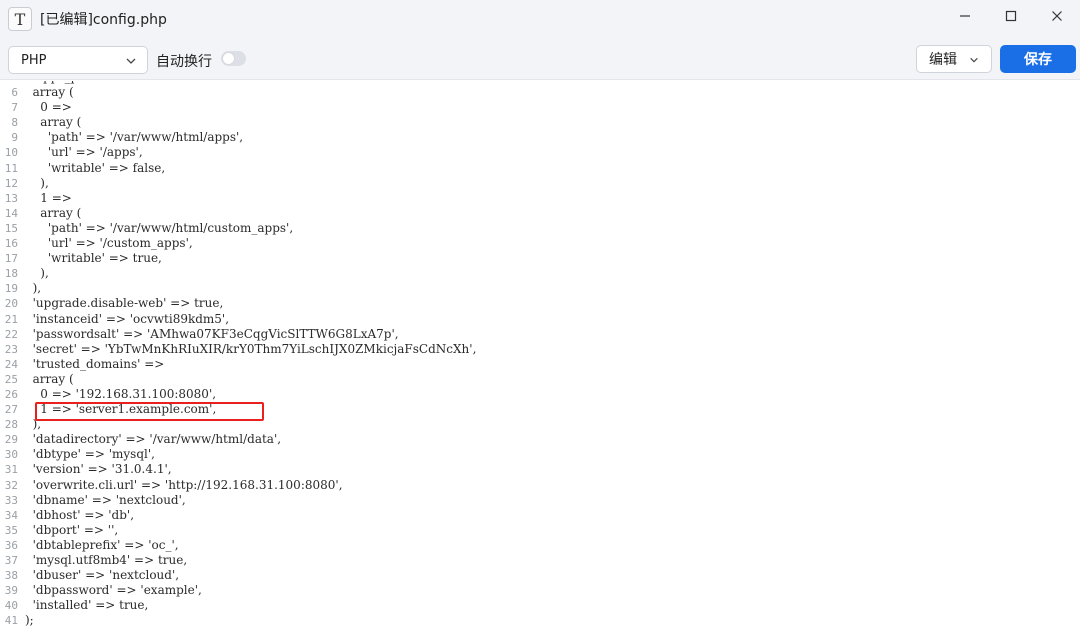 The width and height of the screenshot is (1080, 632). Describe the element at coordinates (11, 515) in the screenshot. I see `line-number: 34` at that location.